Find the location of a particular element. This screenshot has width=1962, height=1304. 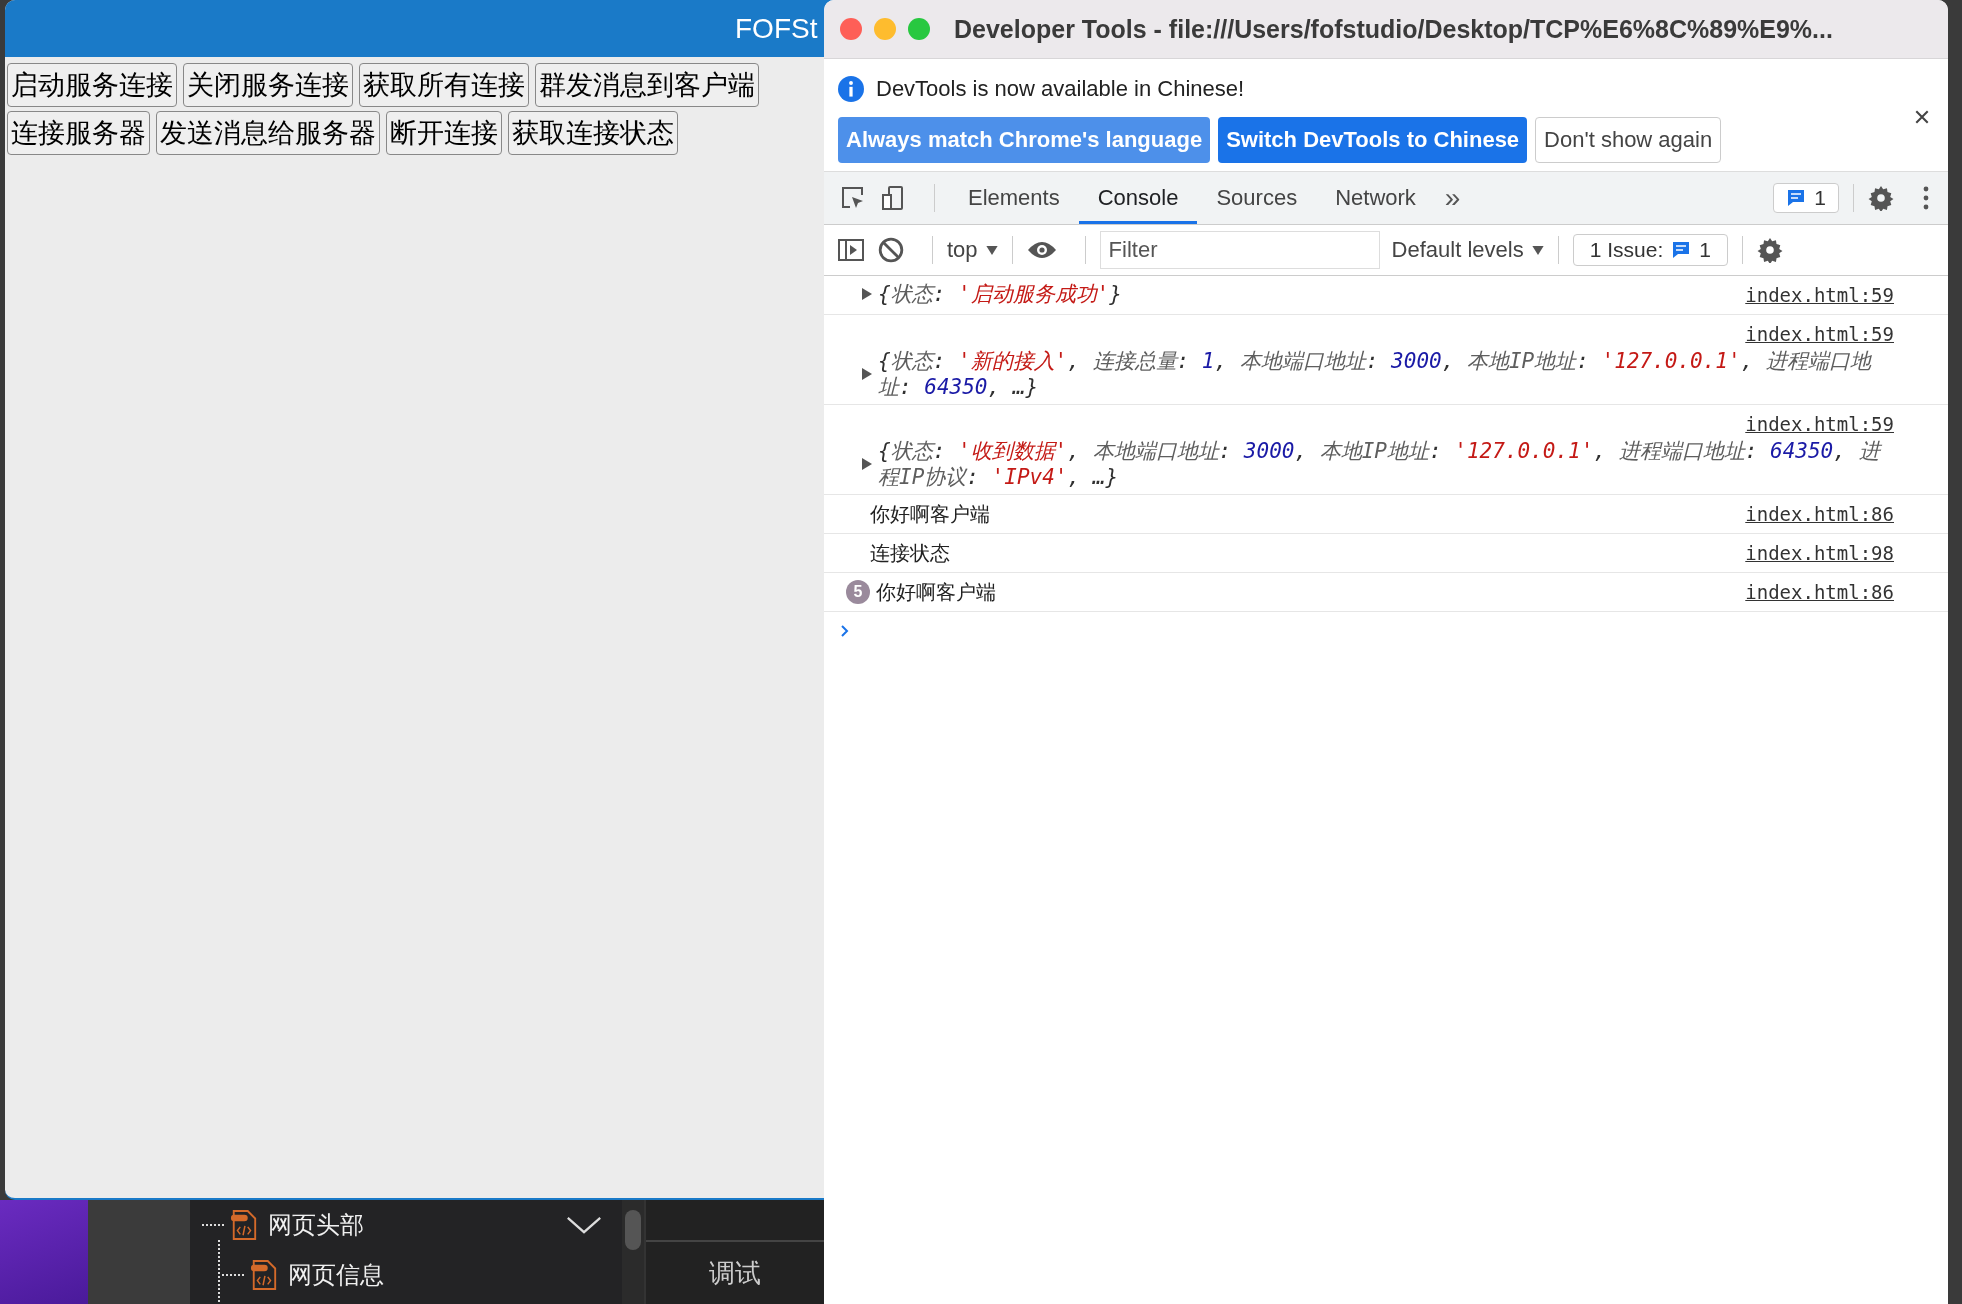

action-button: 连接服务器 is located at coordinates (78, 133).